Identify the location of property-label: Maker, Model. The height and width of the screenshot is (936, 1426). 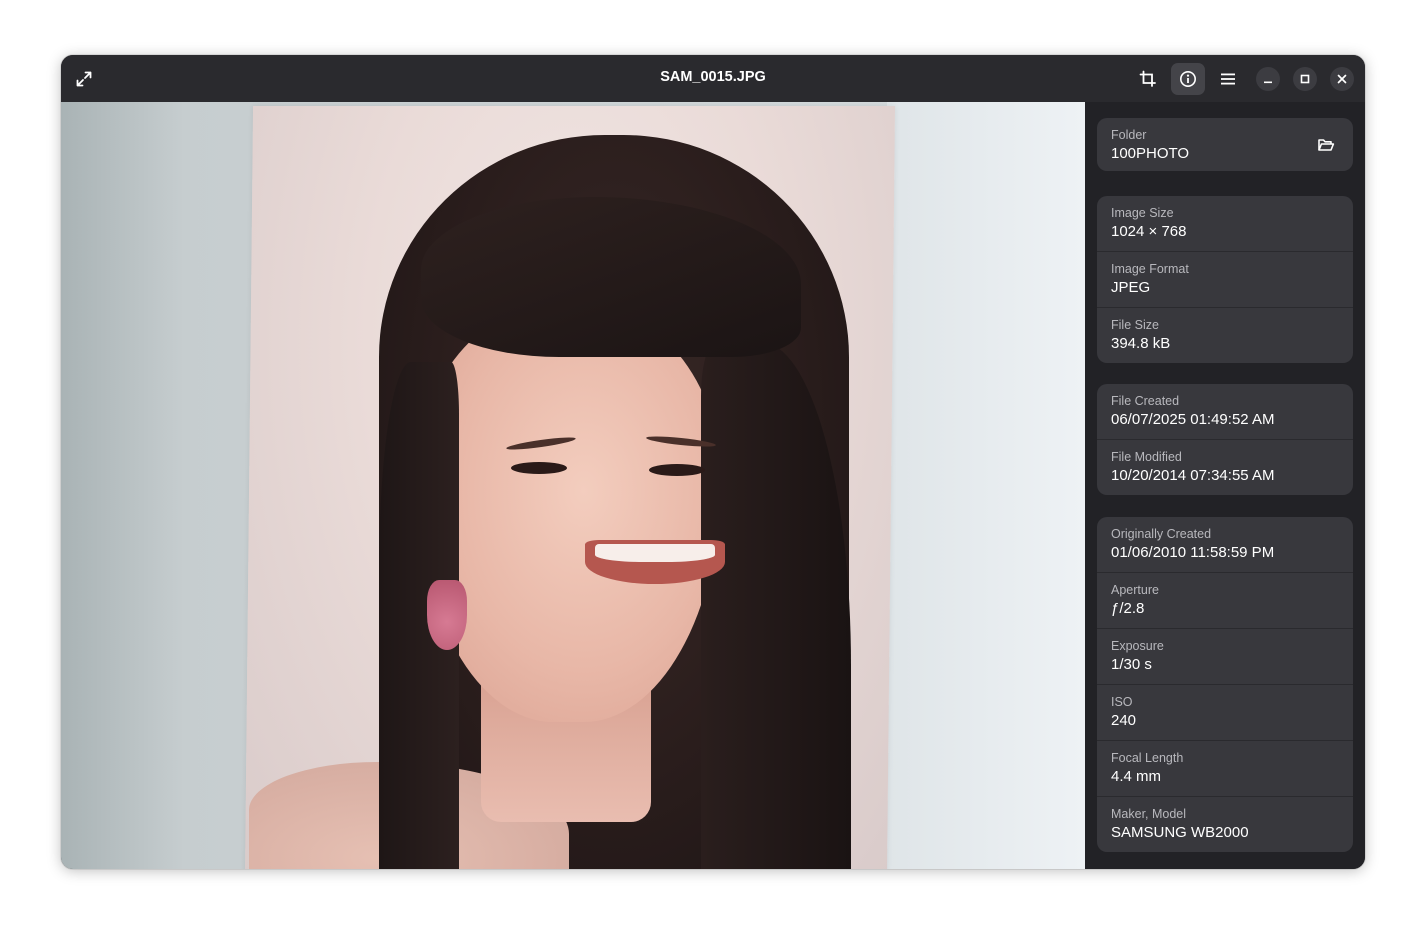
(1149, 814).